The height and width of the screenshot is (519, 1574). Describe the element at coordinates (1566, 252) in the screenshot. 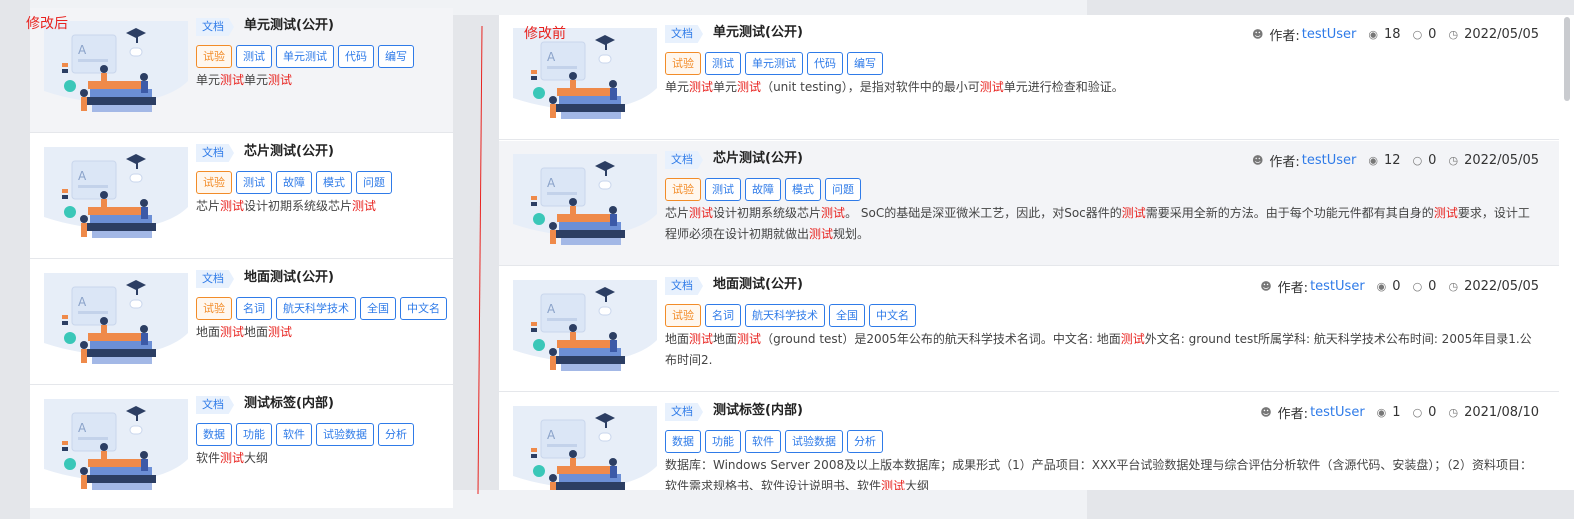

I see `scrollbar-track` at that location.